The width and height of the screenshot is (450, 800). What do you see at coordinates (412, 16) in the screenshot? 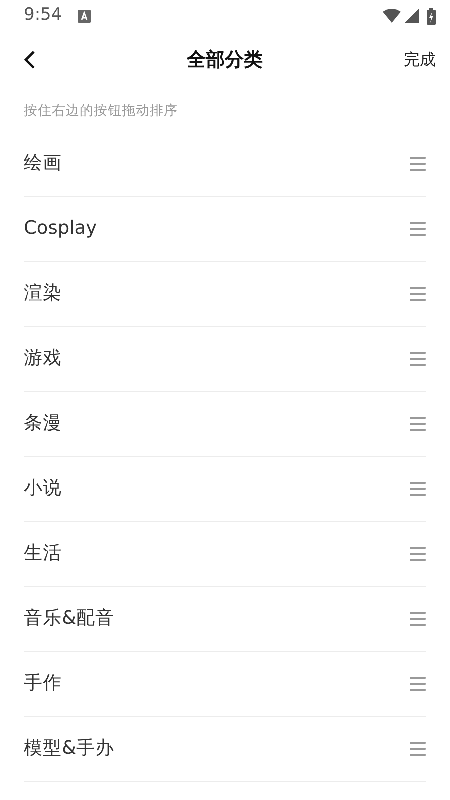
I see `signal-icon` at bounding box center [412, 16].